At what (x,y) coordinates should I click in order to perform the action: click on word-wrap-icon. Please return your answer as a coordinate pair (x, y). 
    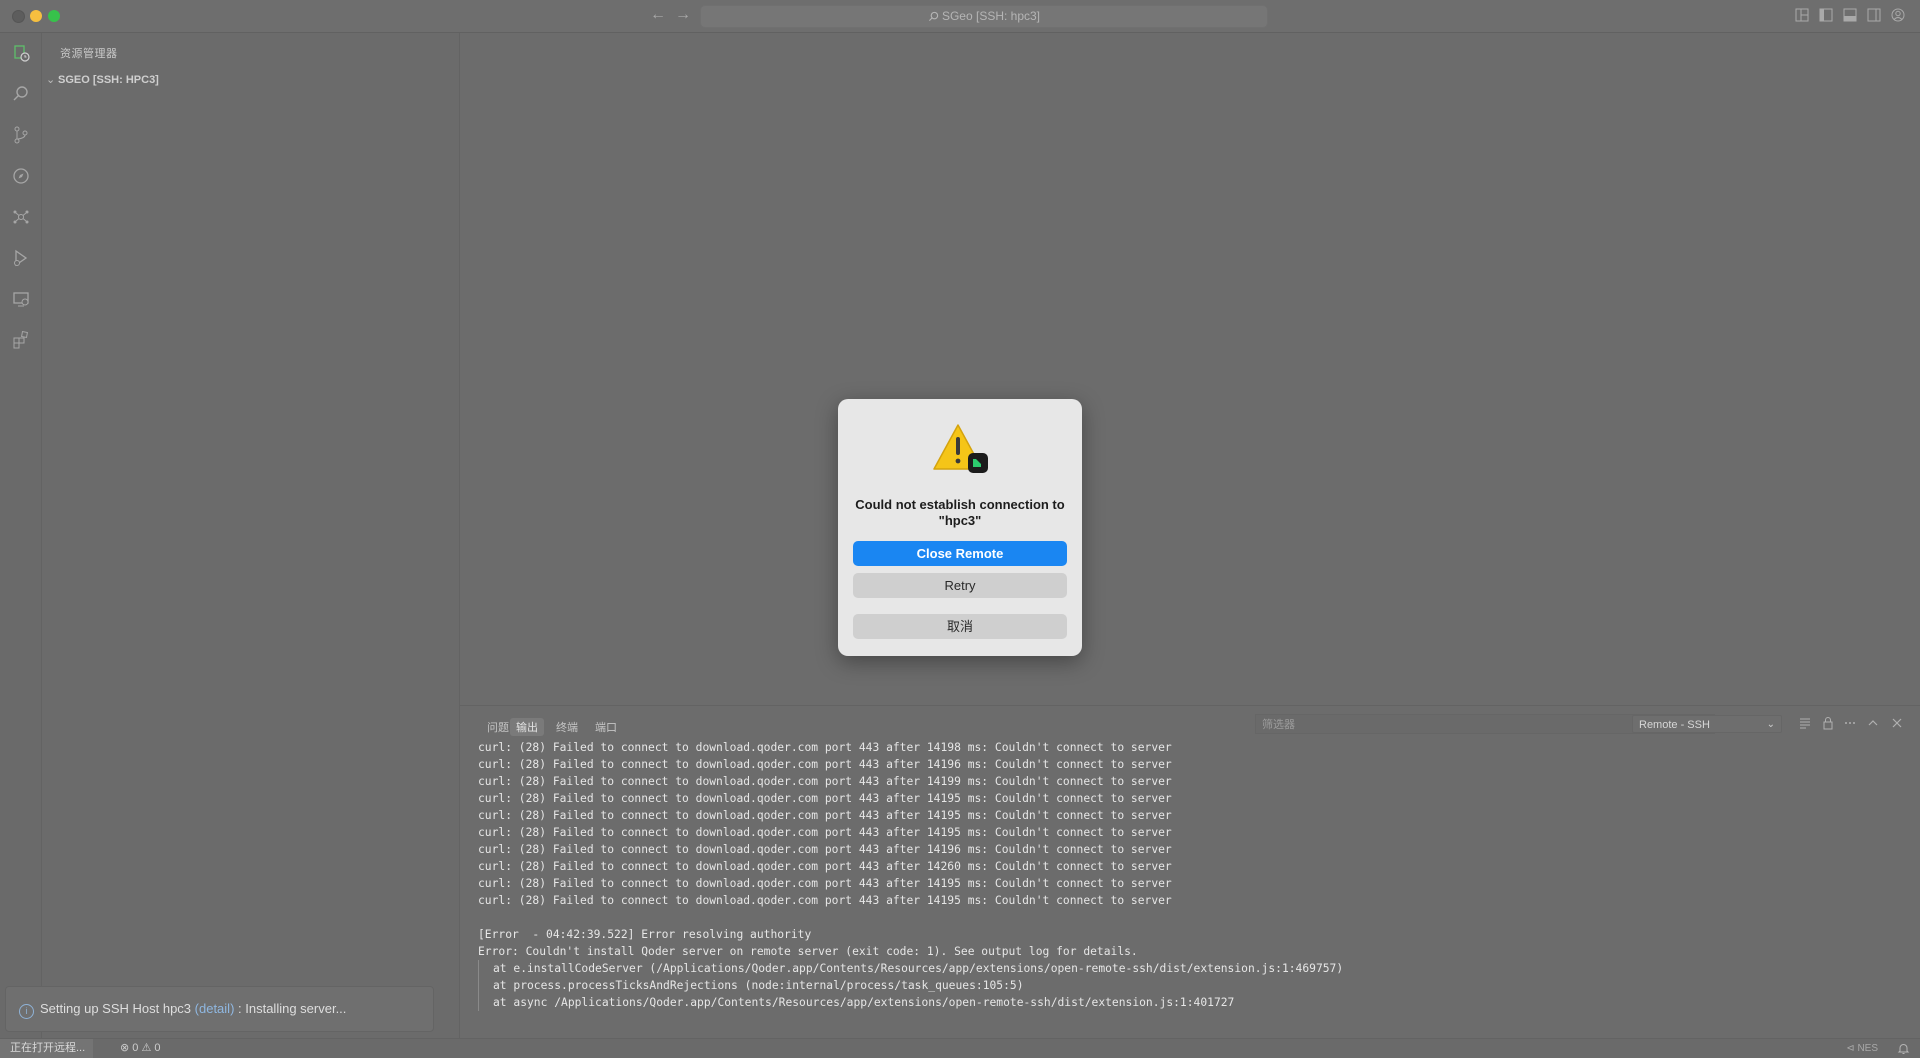
    Looking at the image, I should click on (1805, 723).